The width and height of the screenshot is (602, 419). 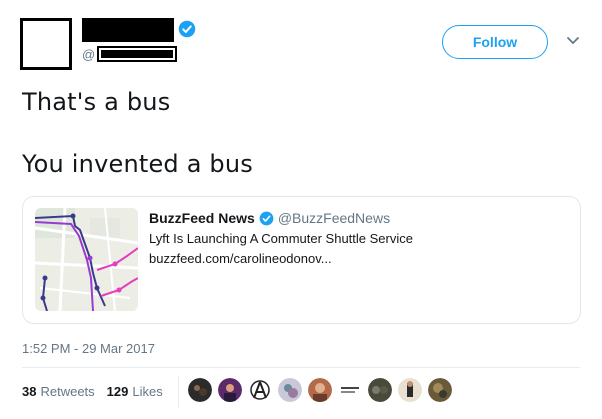 I want to click on liker-avatars, so click(x=323, y=390).